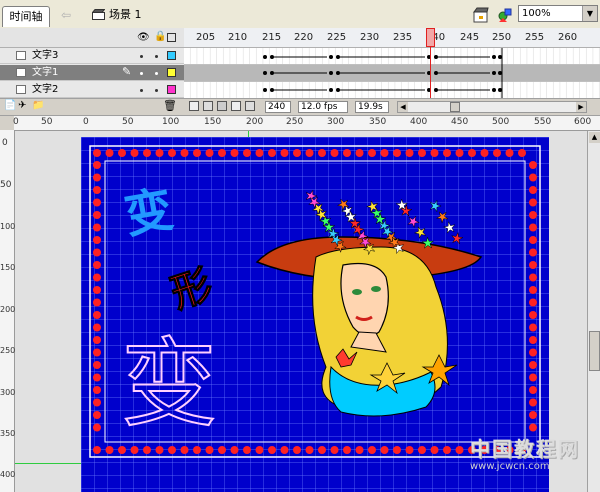  What do you see at coordinates (336, 122) in the screenshot?
I see `ruler-label: 300` at bounding box center [336, 122].